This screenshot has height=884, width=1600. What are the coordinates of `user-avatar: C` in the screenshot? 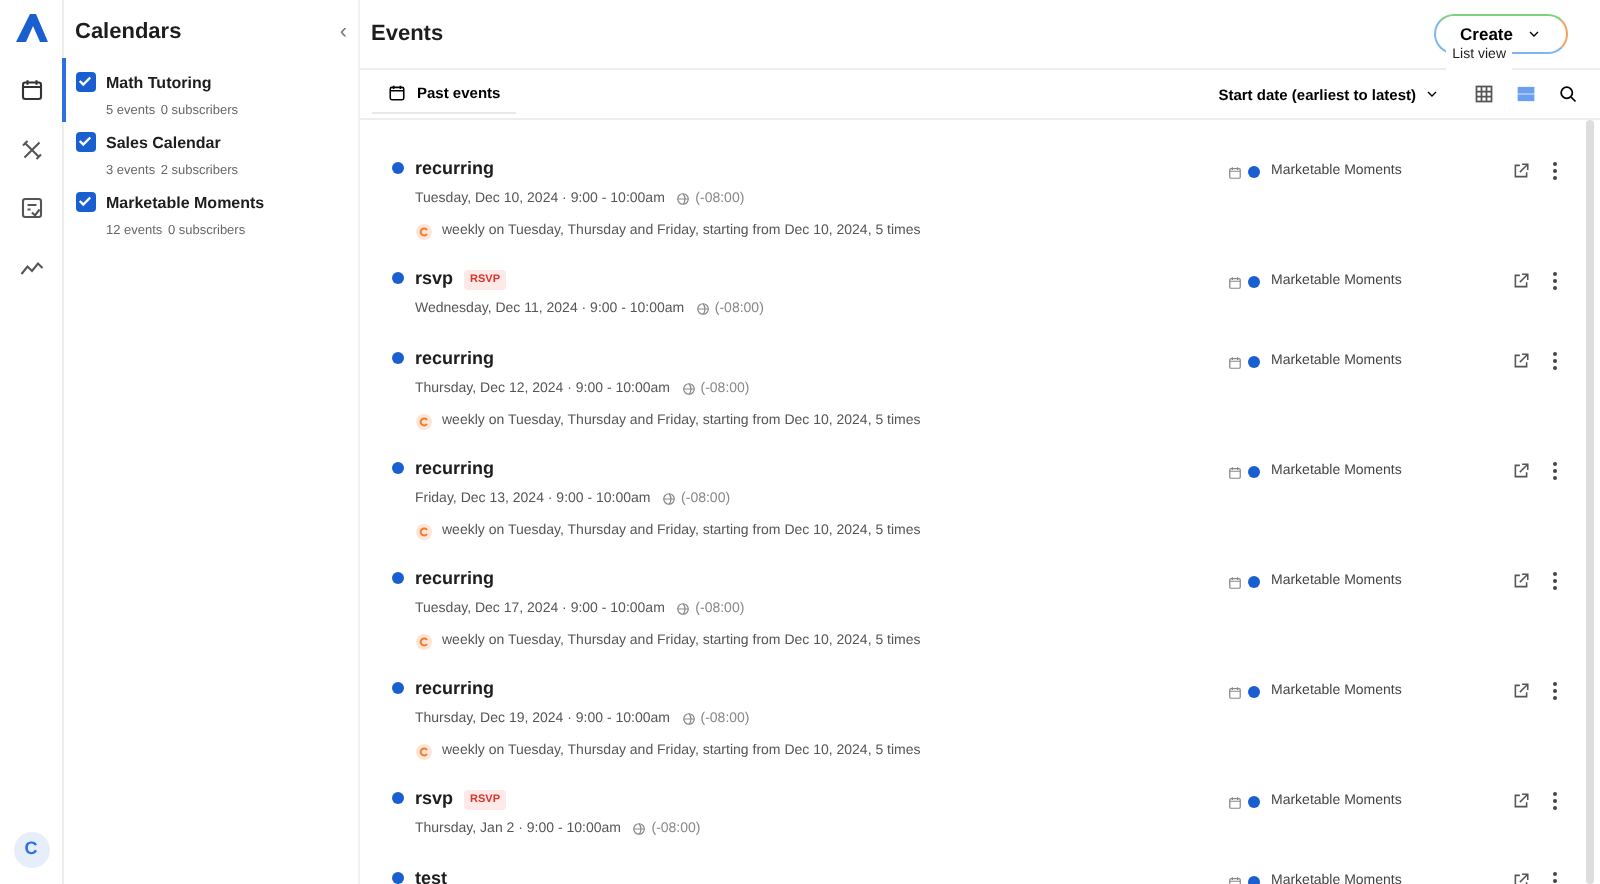 It's located at (31, 849).